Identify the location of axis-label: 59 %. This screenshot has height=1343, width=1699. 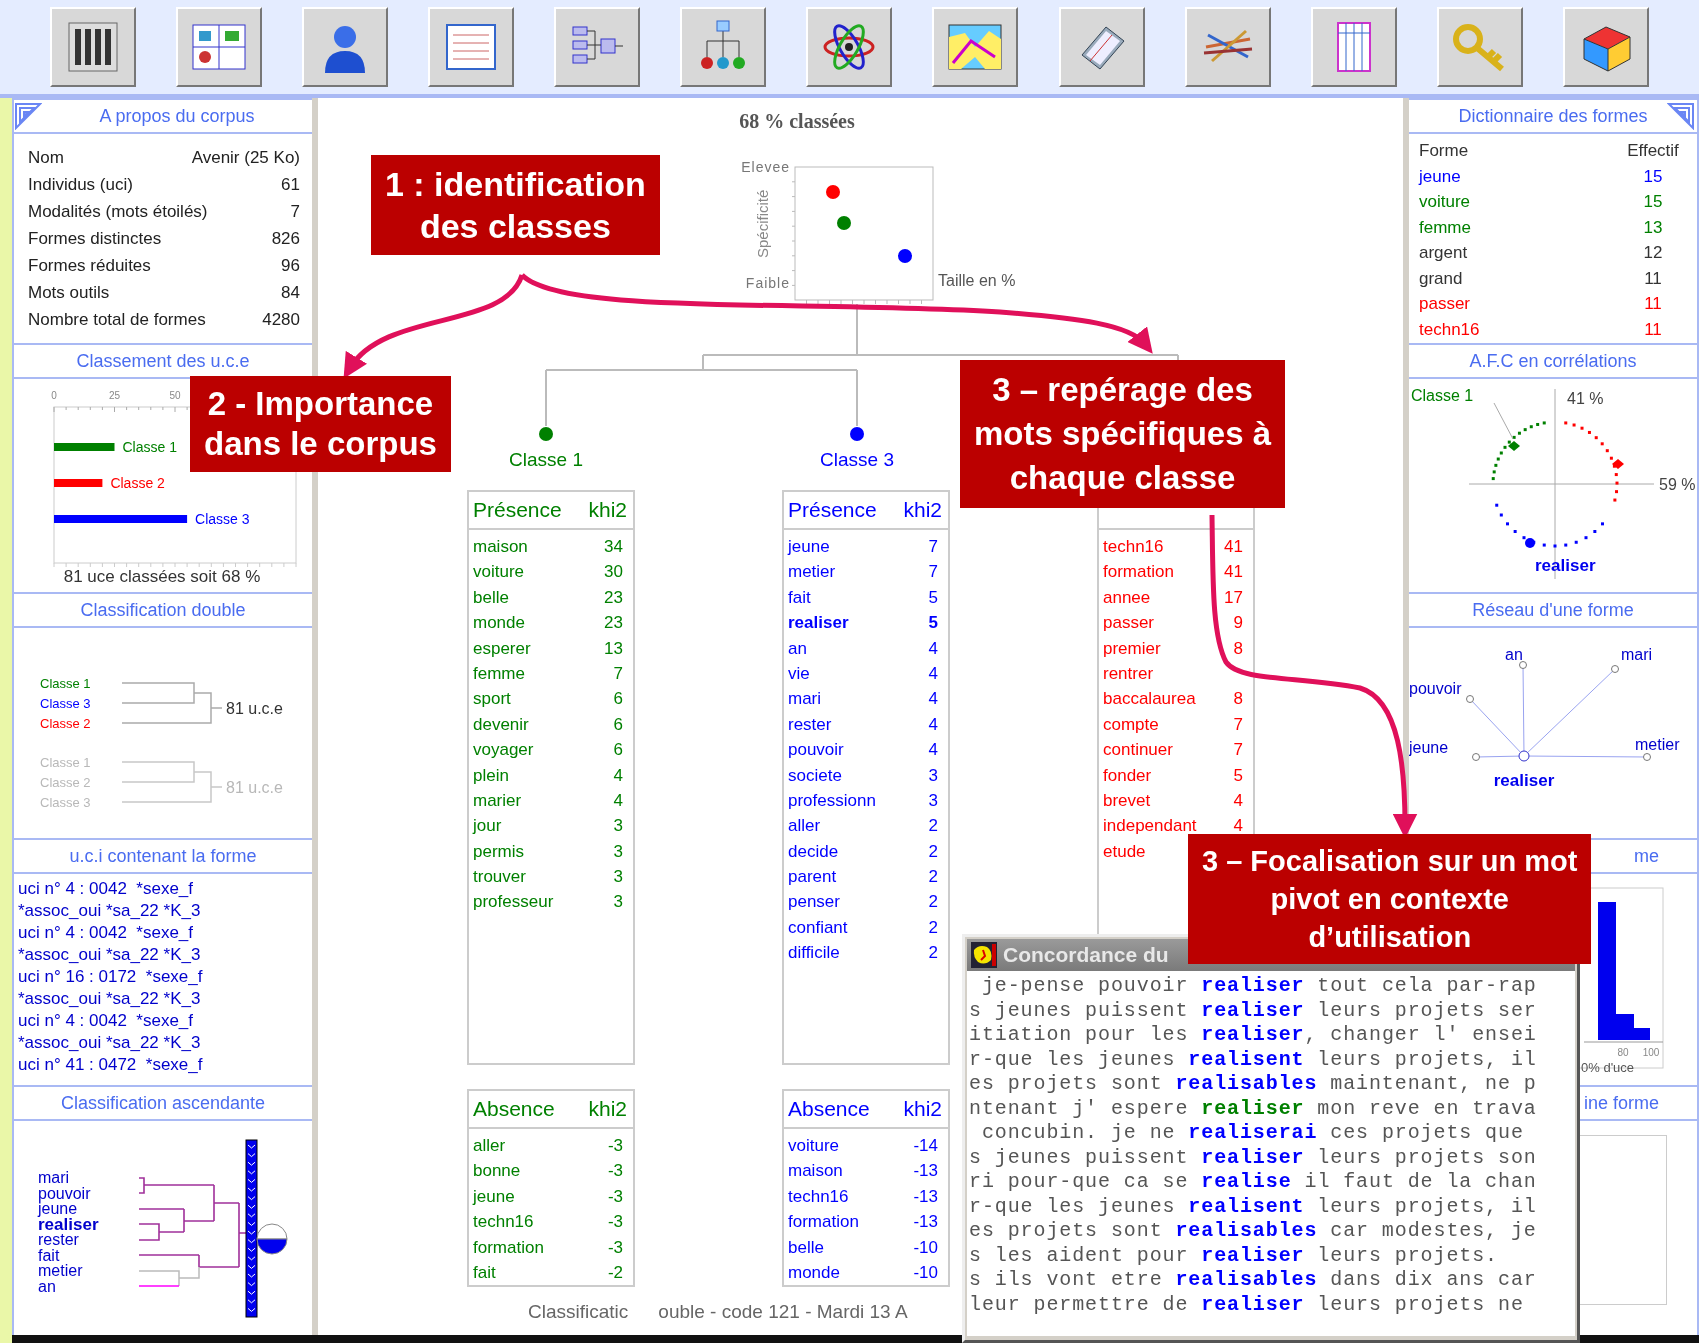
(1677, 484).